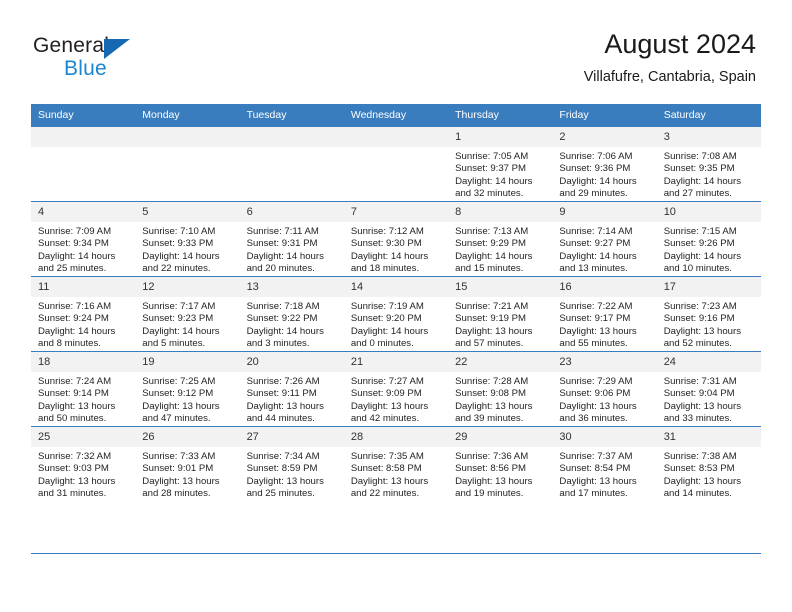  I want to click on day-number: 30, so click(604, 437).